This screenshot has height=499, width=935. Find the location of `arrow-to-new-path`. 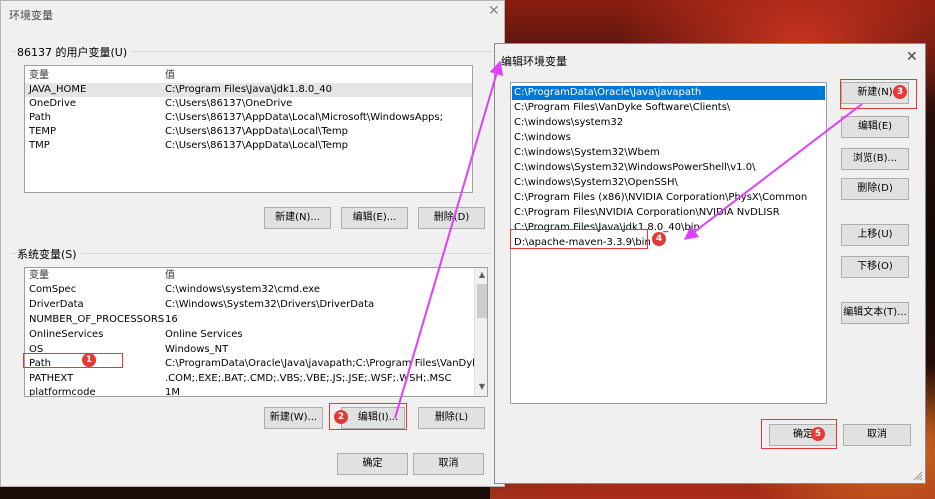

arrow-to-new-path is located at coordinates (773, 171).